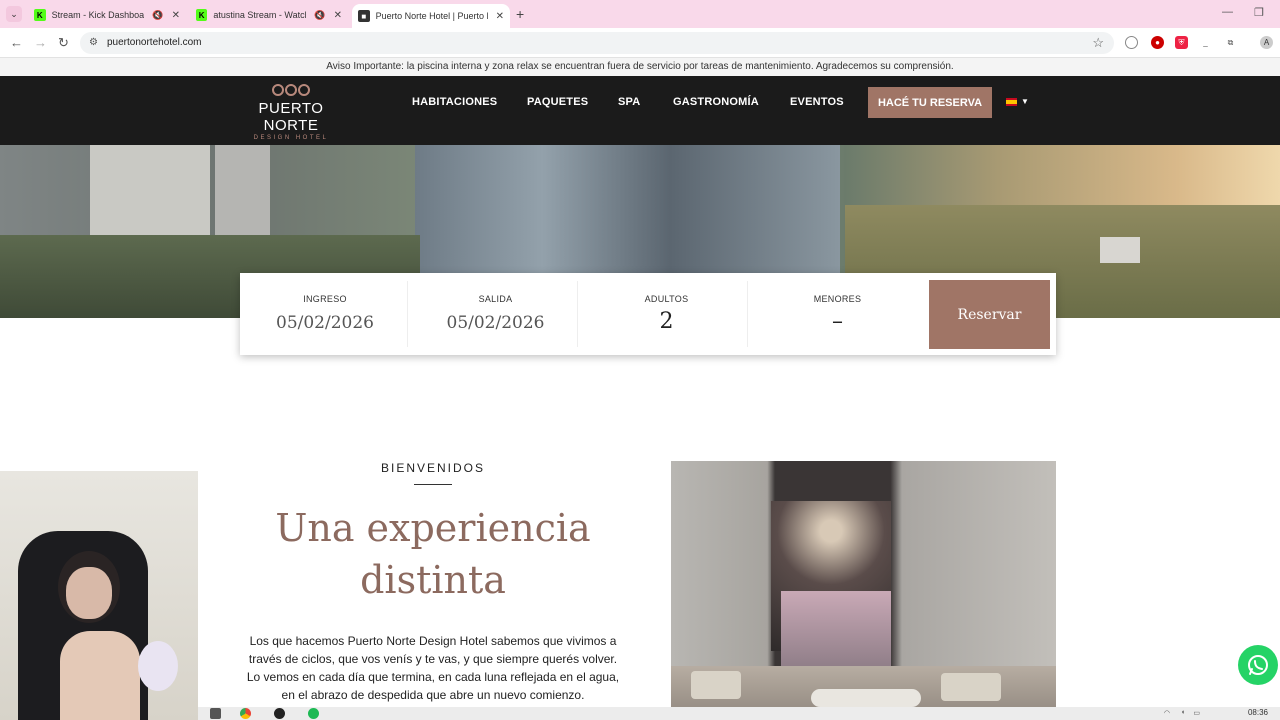 The image size is (1280, 720). I want to click on volume-icon: ◖, so click(1183, 712).